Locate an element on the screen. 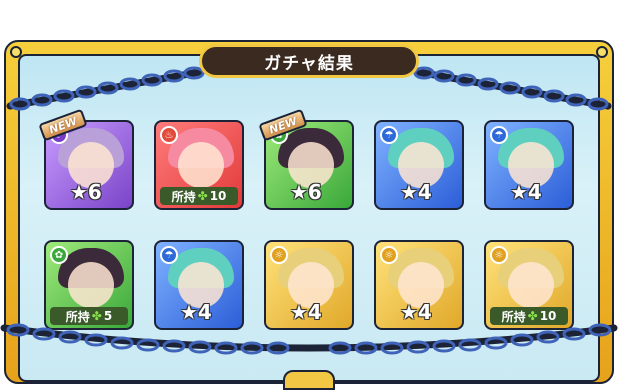 This screenshot has width=618, height=390. chain-bottom-icon is located at coordinates (309, 339).